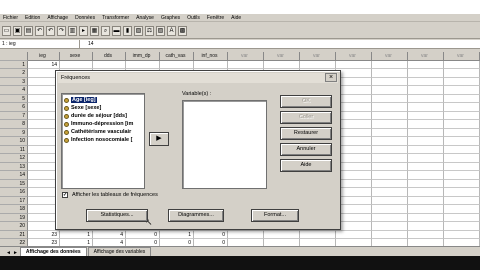  What do you see at coordinates (193, 18) in the screenshot?
I see `menu-item: Outils` at bounding box center [193, 18].